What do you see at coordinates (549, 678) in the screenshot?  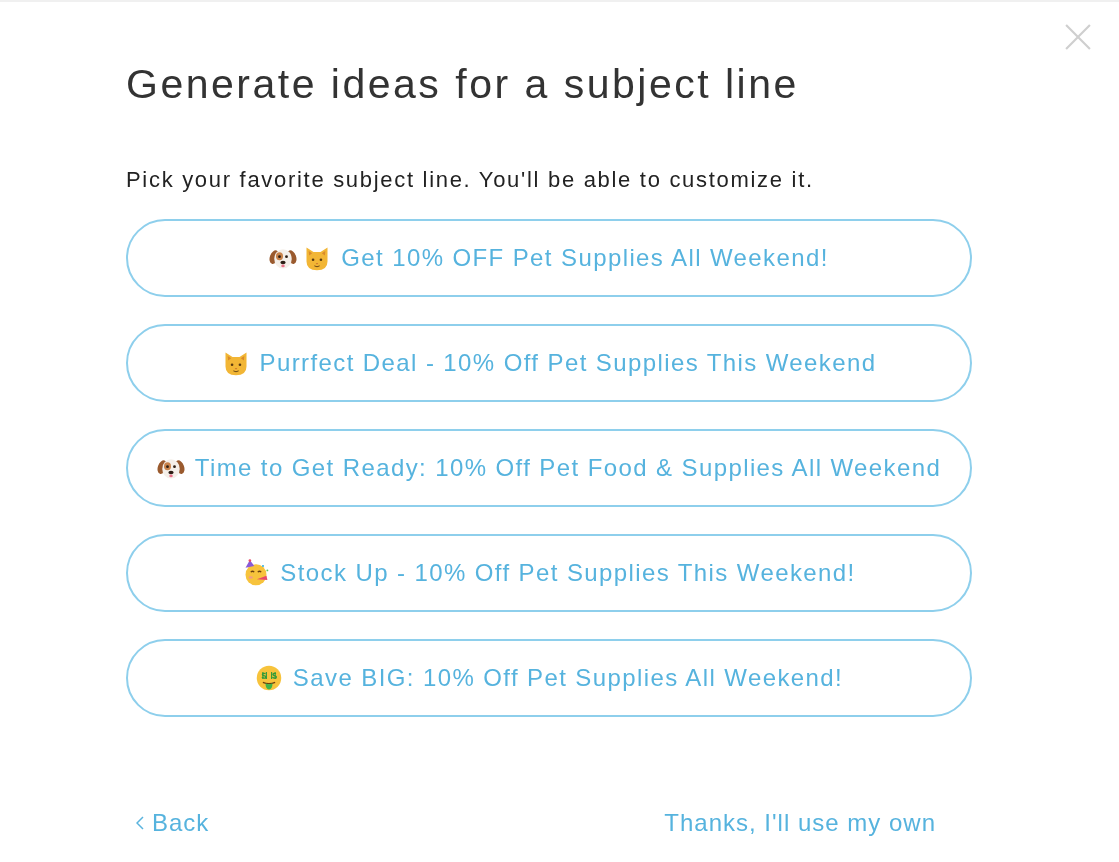 I see `subject-line-option: Save BIG: 10% Off Pet Supplies All Weekend!` at bounding box center [549, 678].